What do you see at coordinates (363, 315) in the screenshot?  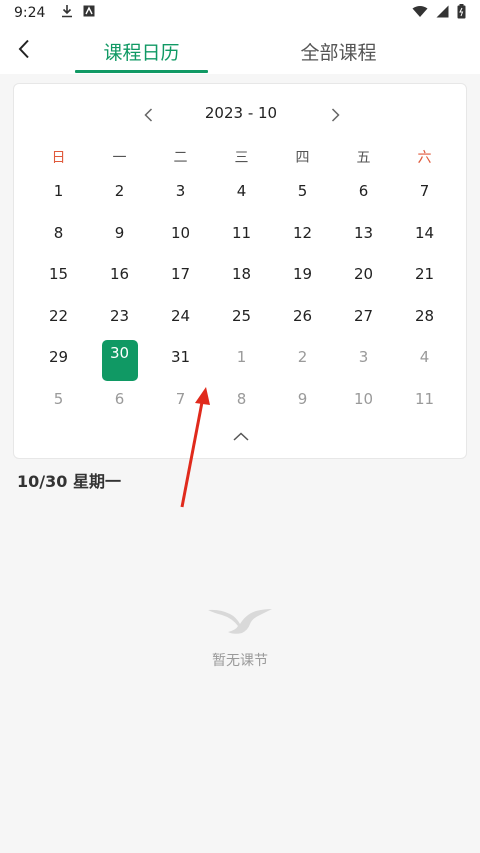 I see `calendar-day-number: 27` at bounding box center [363, 315].